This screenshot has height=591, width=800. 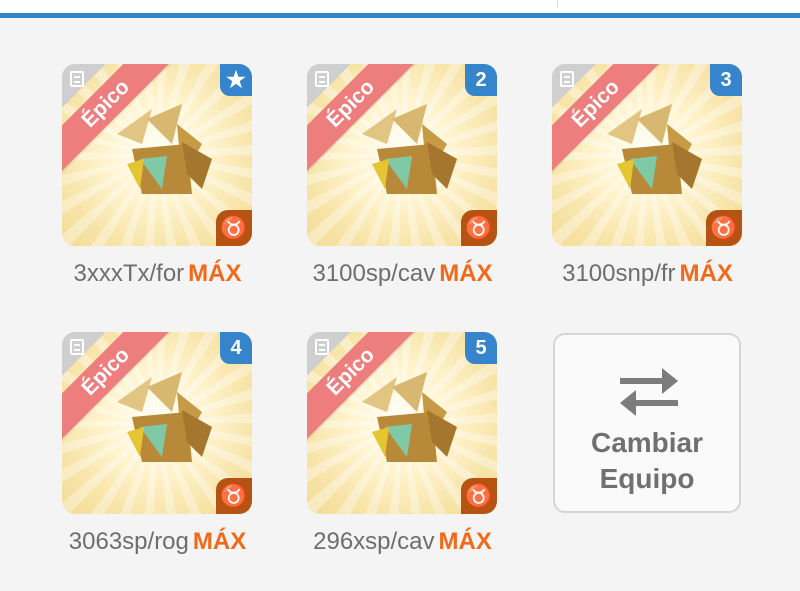 What do you see at coordinates (647, 423) in the screenshot?
I see `change-team-button: Cambiar Equipo` at bounding box center [647, 423].